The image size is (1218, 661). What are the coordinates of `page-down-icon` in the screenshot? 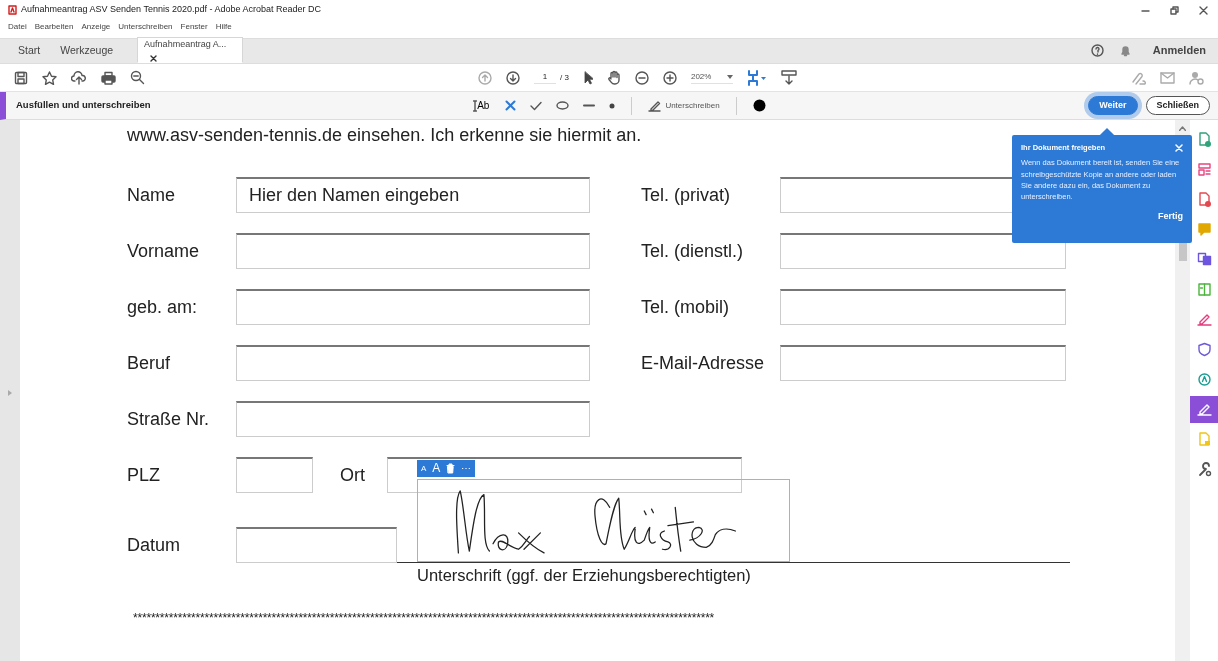 It's located at (513, 77).